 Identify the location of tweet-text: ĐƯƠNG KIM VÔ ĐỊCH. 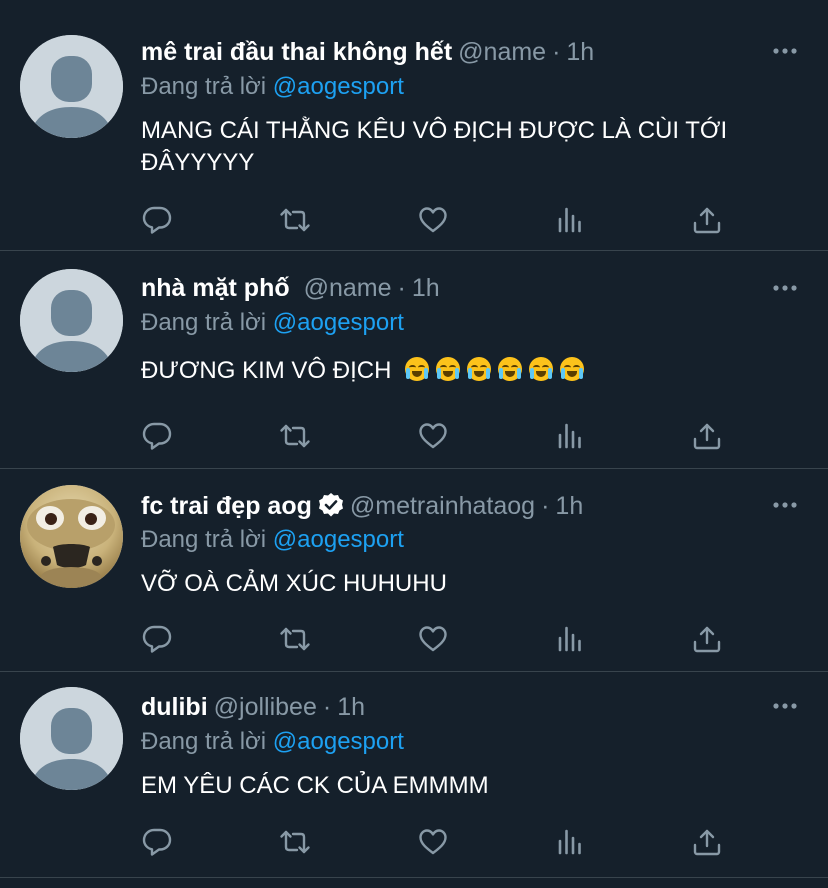
(464, 371).